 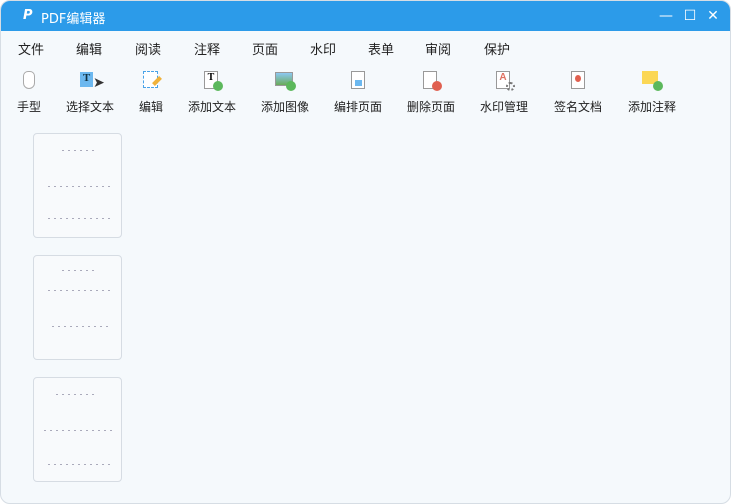 I want to click on window-title: PDF编辑器, so click(x=73, y=19).